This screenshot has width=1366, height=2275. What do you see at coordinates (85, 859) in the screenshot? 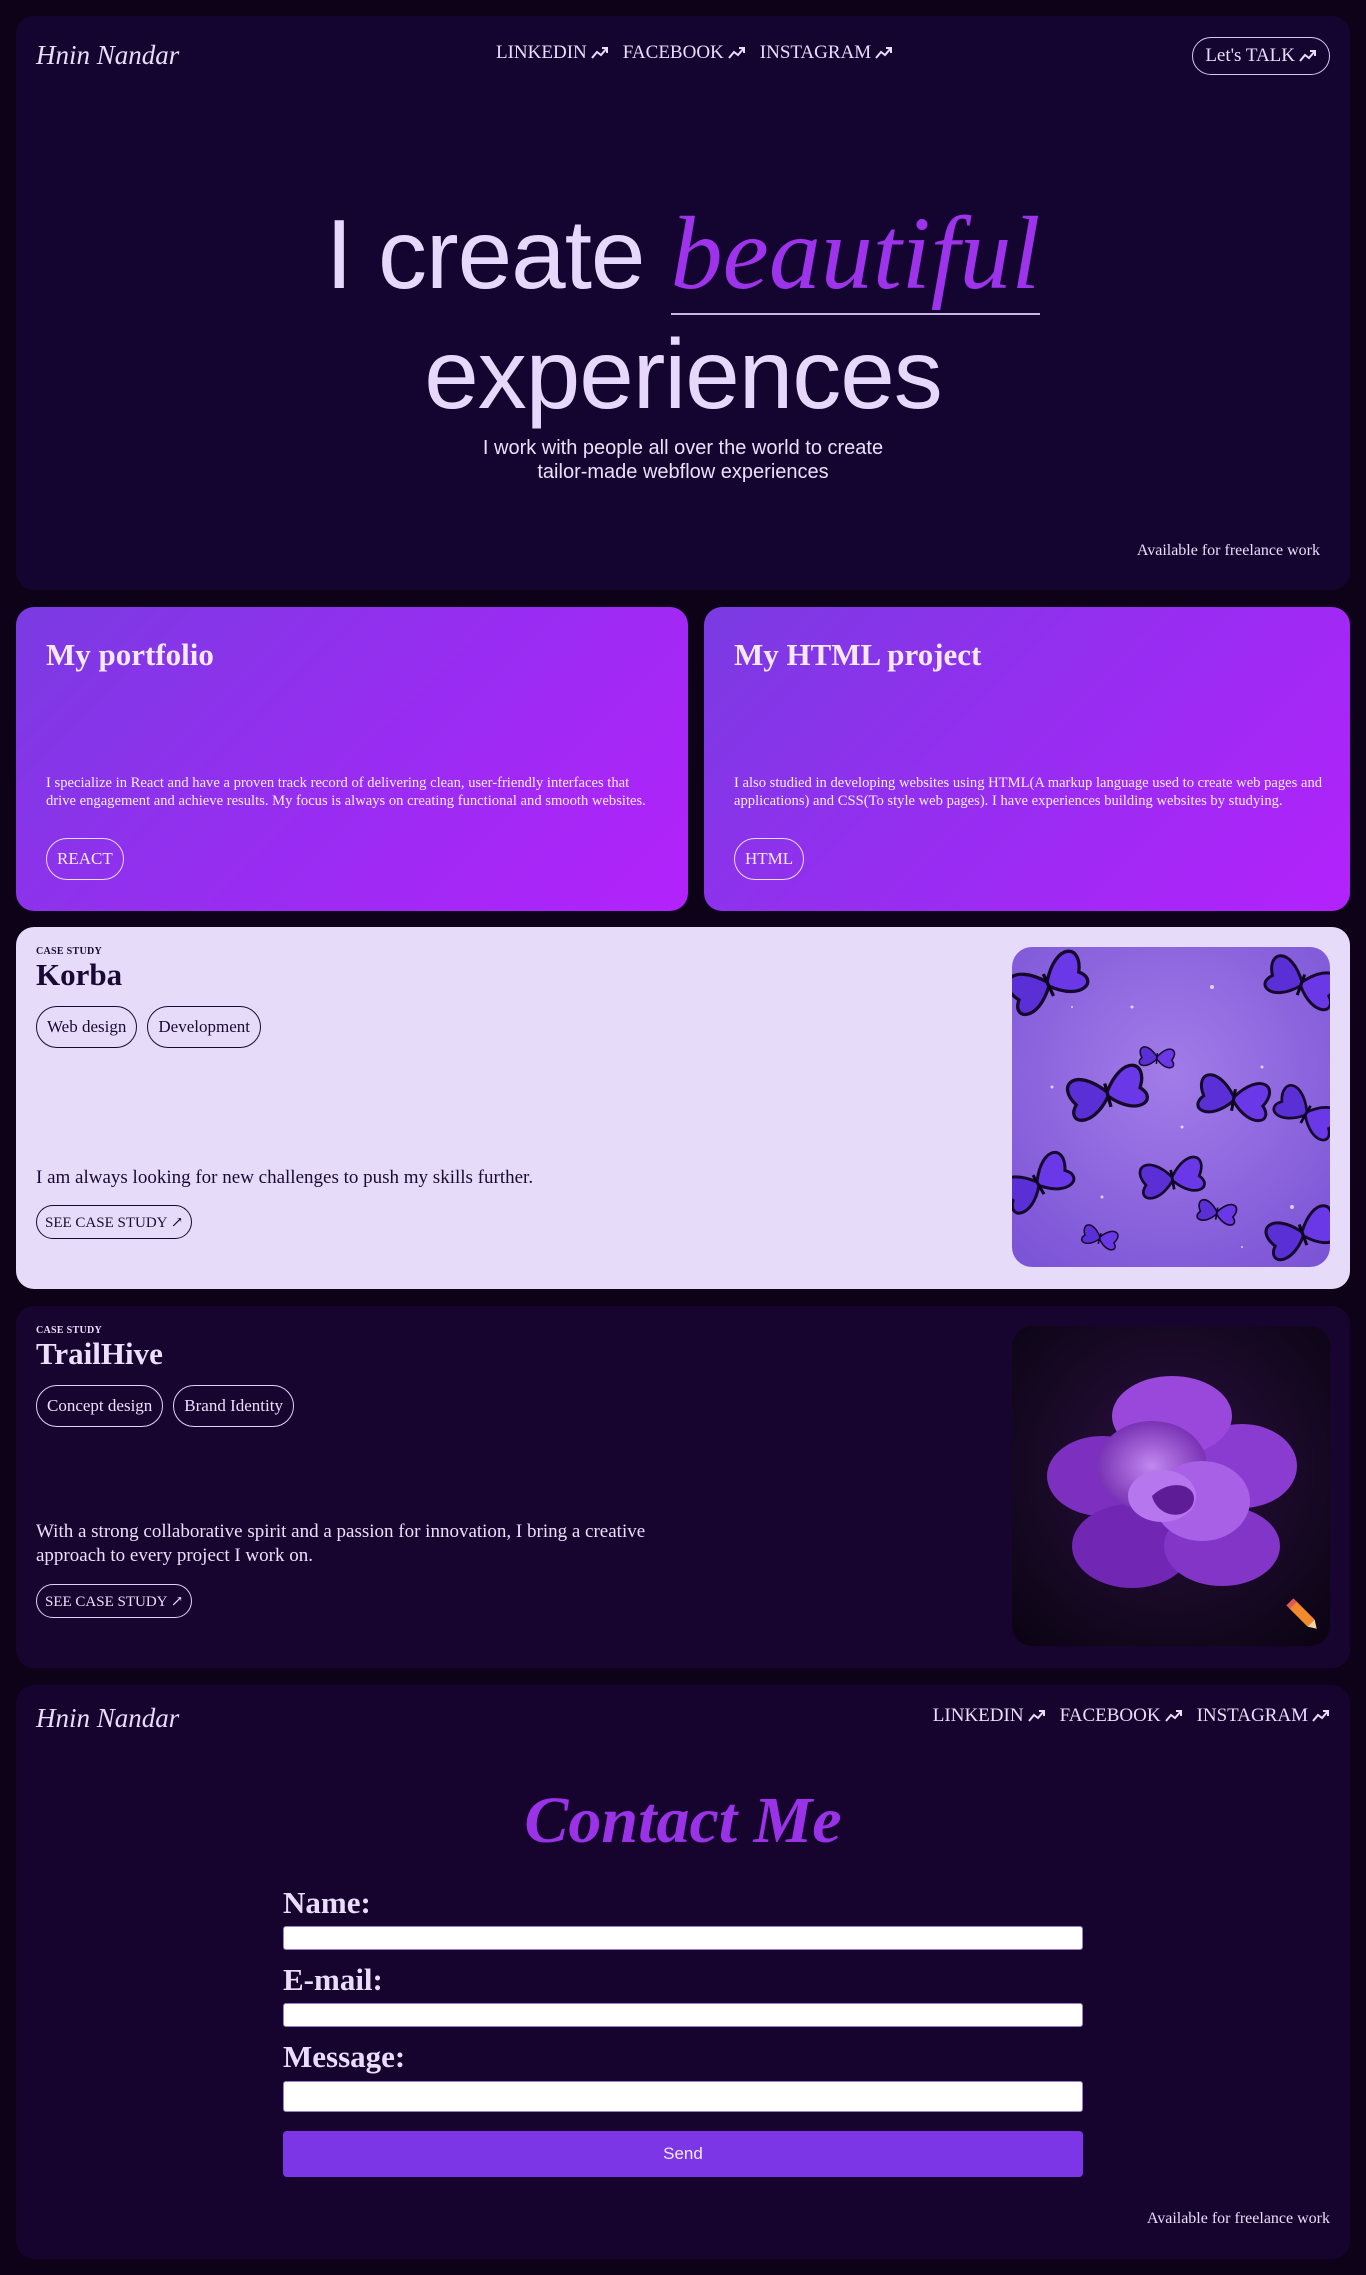
I see `react-tag: REACT` at bounding box center [85, 859].